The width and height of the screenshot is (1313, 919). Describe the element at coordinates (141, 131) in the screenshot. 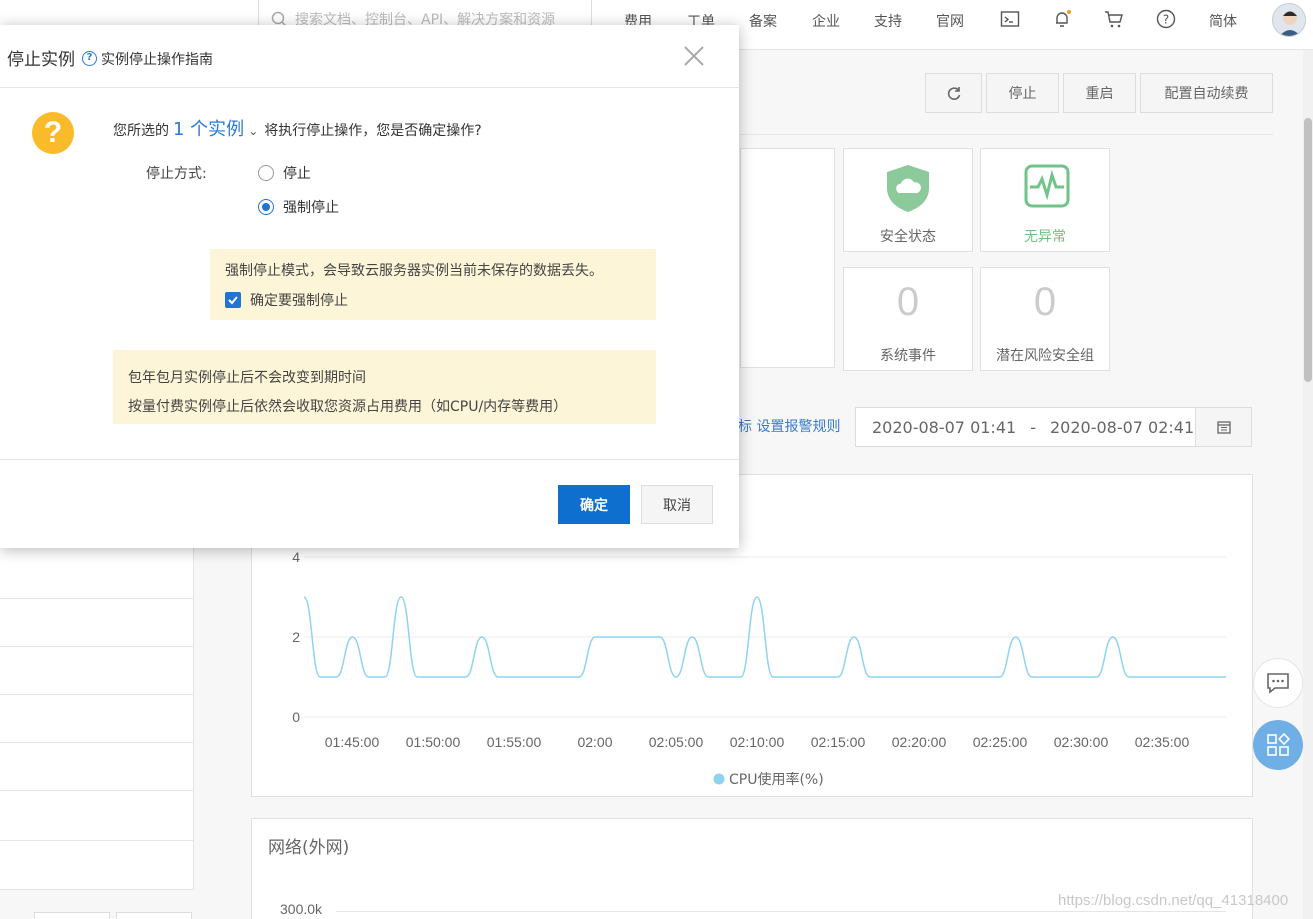

I see `confirm-prefix: 您所选的` at that location.